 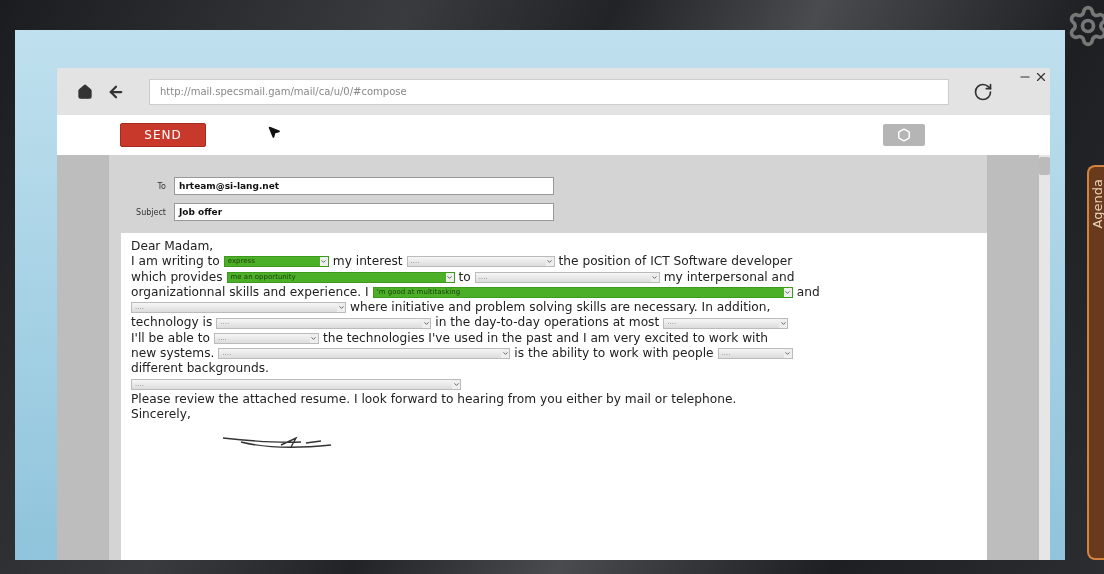 I want to click on mouse-pointer-icon, so click(x=274, y=132).